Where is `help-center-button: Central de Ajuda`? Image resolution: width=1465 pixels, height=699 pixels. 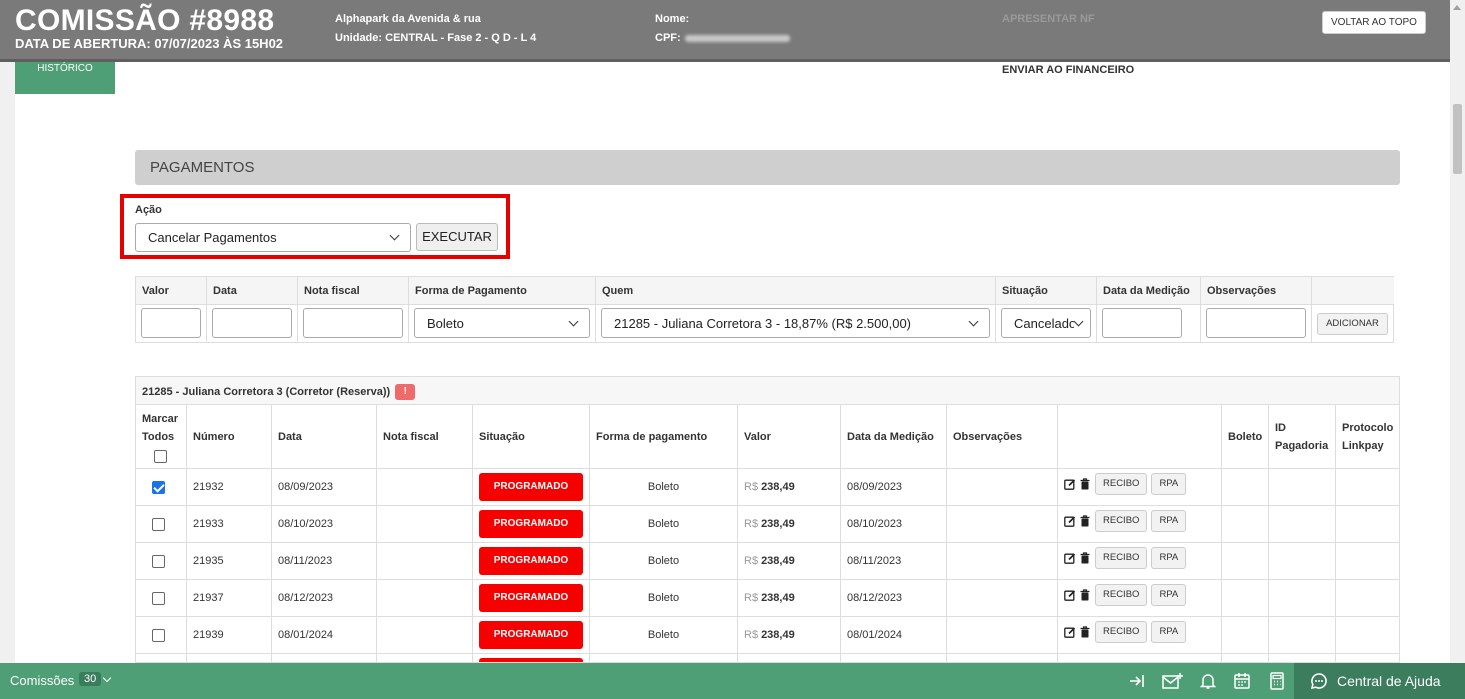 help-center-button: Central de Ajuda is located at coordinates (1379, 681).